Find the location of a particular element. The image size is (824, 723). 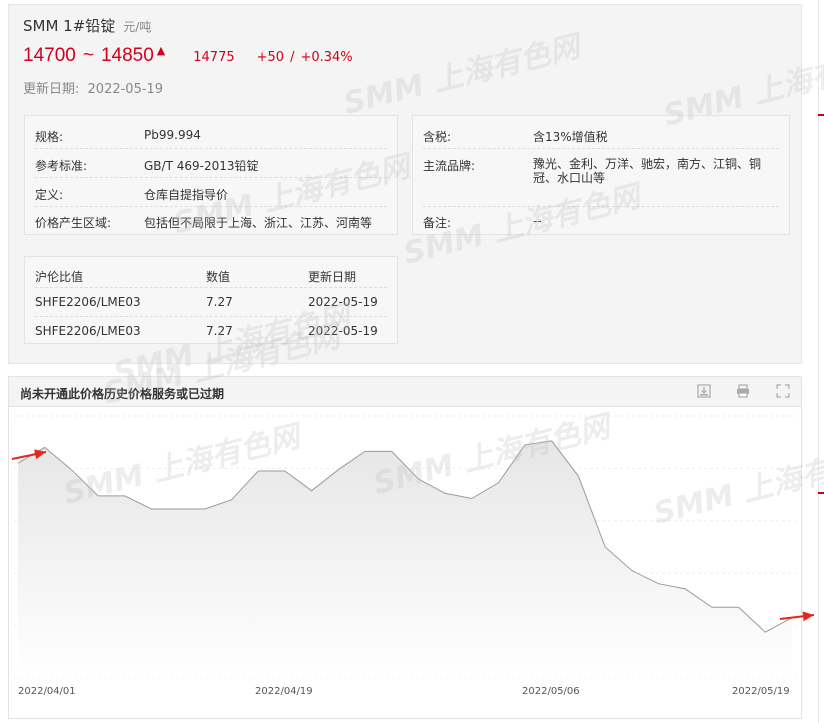

spec-row: 含税: 含13%增值税 is located at coordinates (601, 134).